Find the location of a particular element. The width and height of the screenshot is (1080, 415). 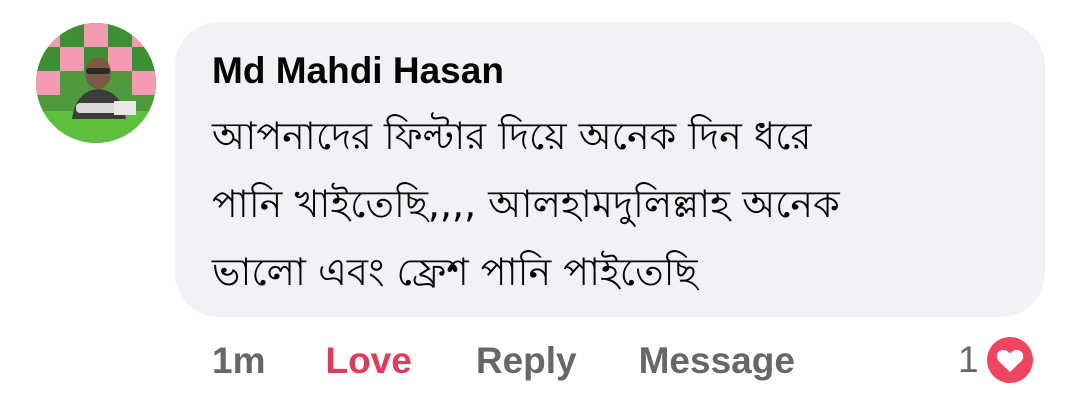

reaction-summary: 1 is located at coordinates (997, 360).